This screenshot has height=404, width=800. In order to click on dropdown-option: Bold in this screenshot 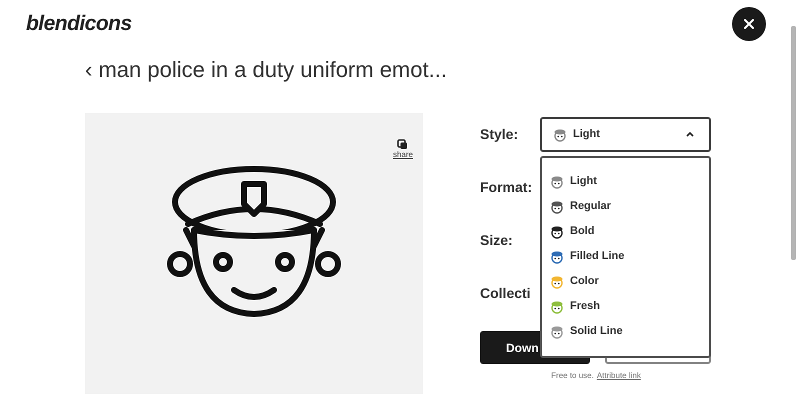, I will do `click(625, 231)`.